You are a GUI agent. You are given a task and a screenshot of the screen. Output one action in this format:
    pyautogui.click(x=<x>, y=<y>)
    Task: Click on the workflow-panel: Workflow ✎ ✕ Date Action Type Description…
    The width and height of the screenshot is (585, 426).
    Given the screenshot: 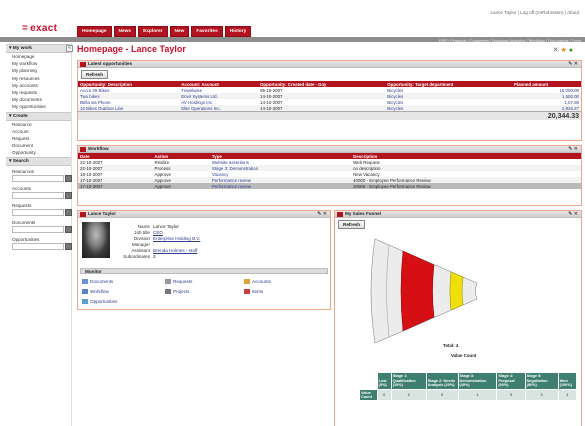 What is the action you would take?
    pyautogui.click(x=329, y=175)
    